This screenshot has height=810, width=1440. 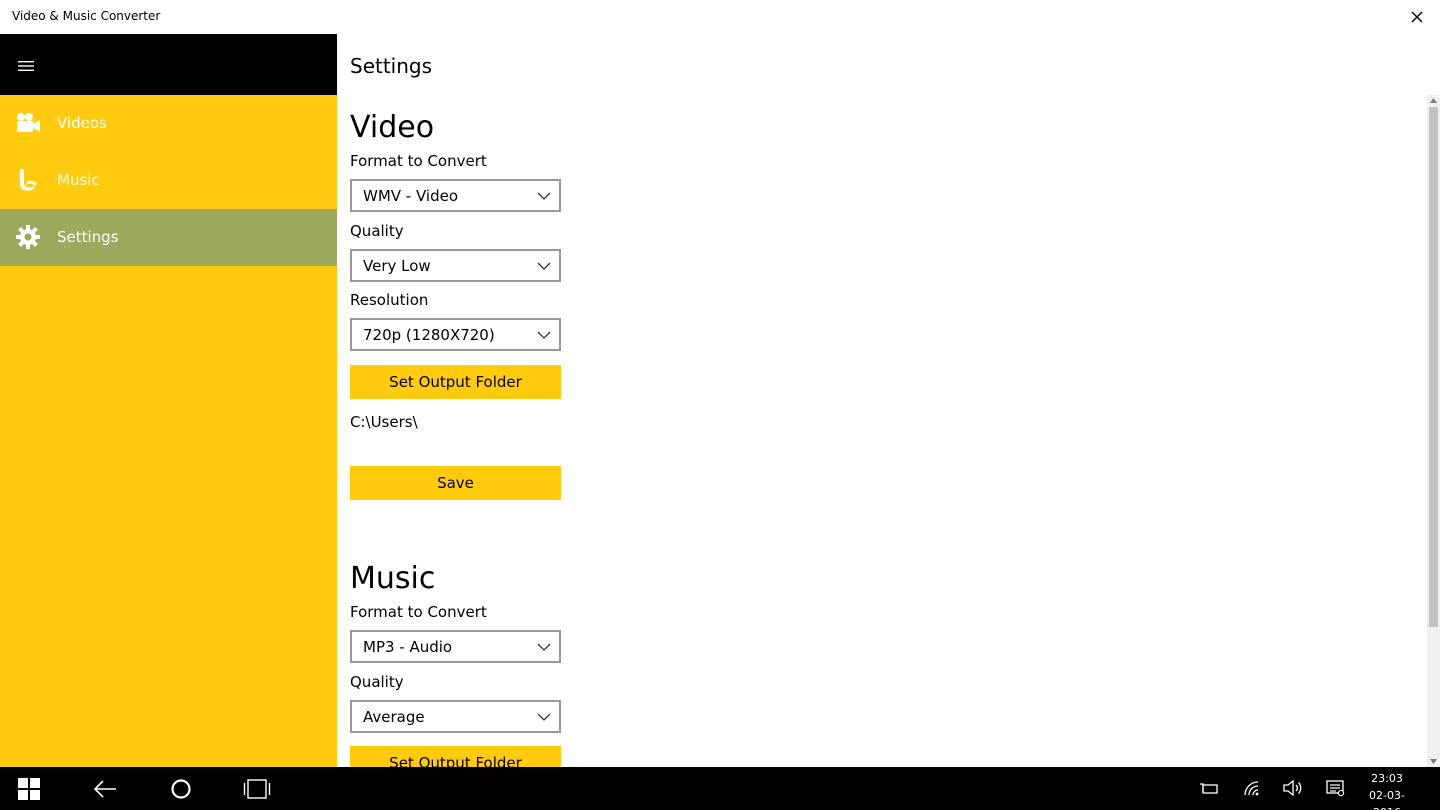 I want to click on hamburger-icon, so click(x=26, y=66).